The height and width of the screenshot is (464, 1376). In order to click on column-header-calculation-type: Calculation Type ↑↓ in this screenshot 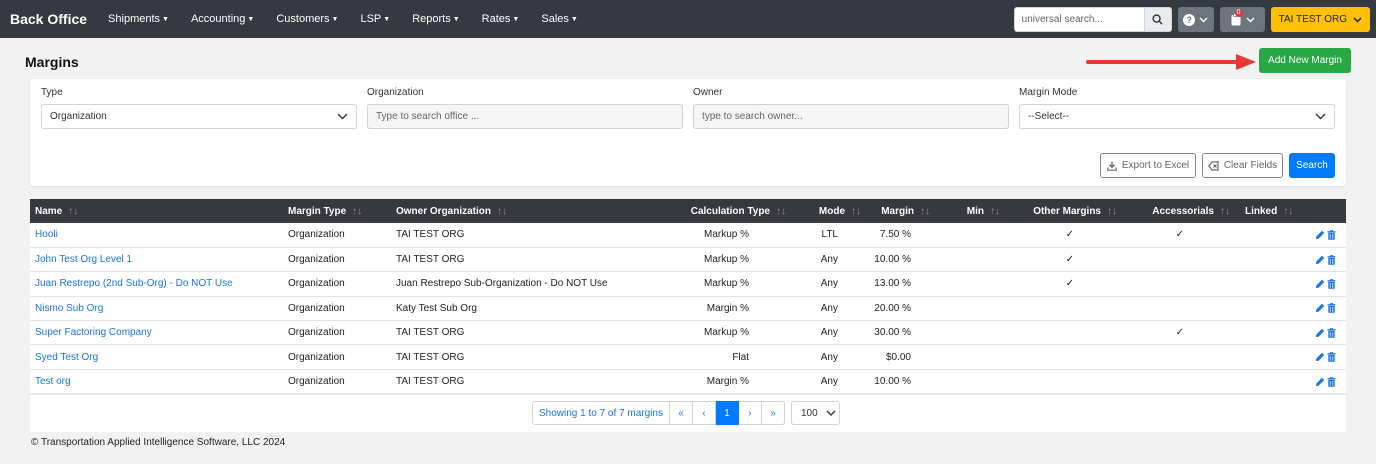, I will do `click(716, 211)`.